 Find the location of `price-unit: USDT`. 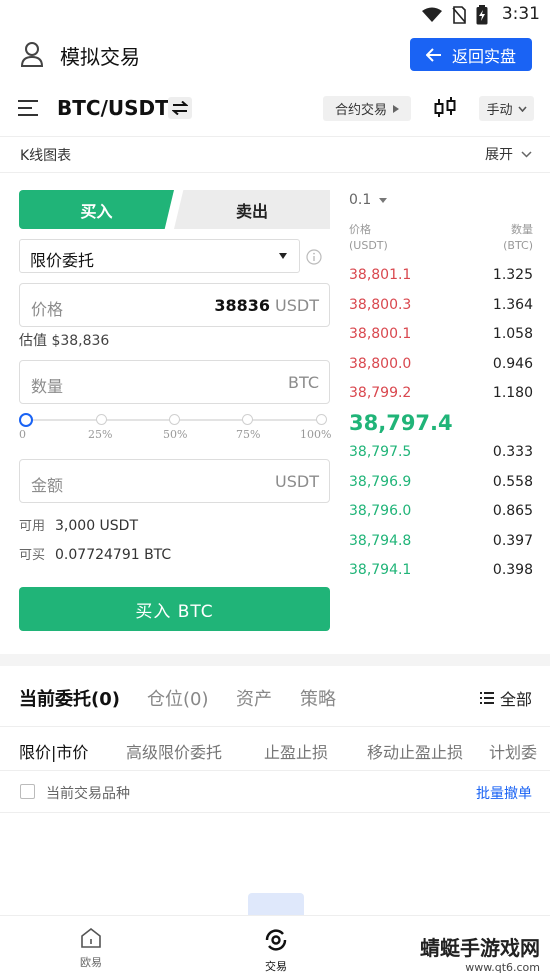

price-unit: USDT is located at coordinates (297, 305).